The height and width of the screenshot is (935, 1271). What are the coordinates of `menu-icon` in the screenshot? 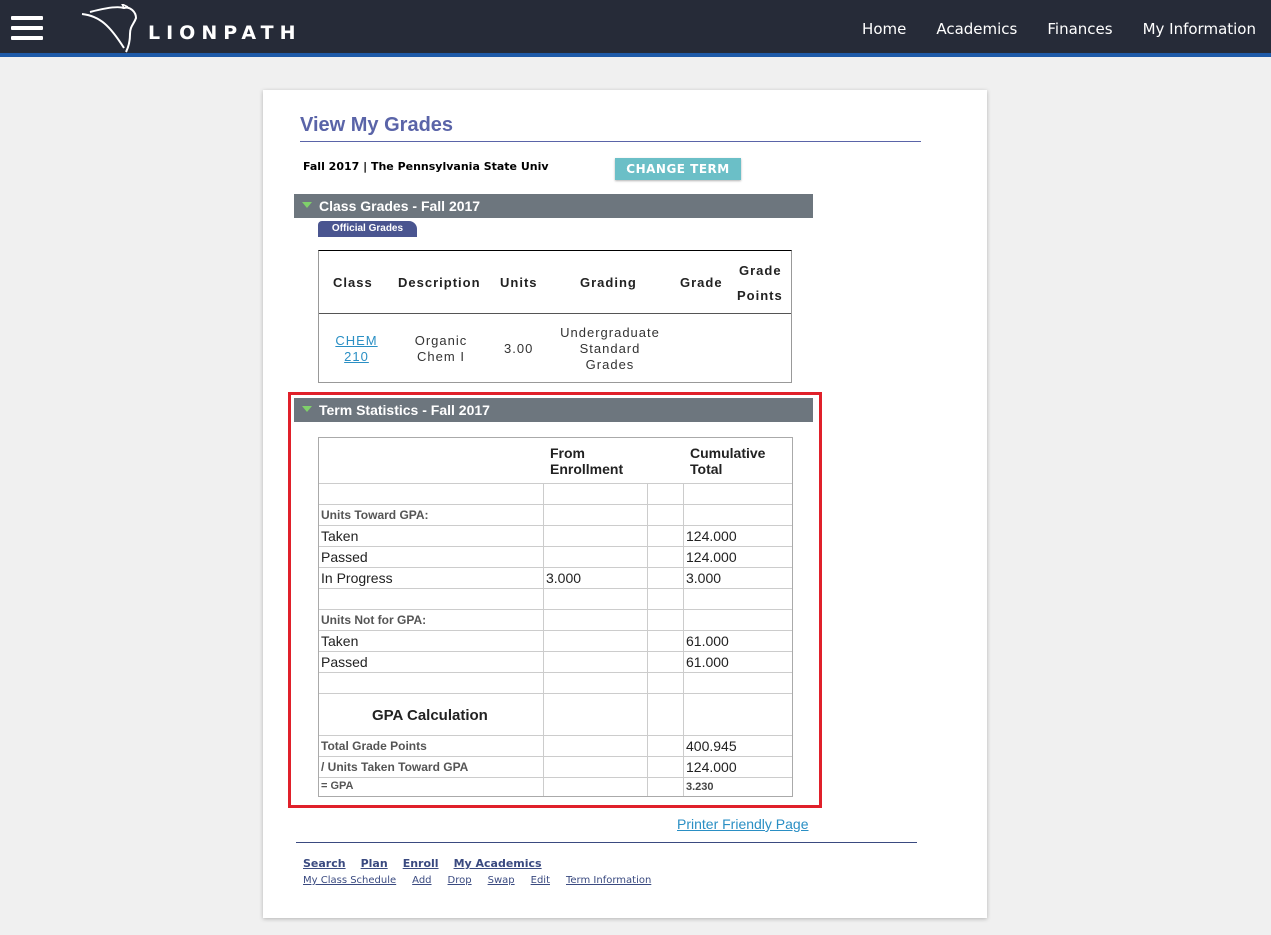 It's located at (27, 28).